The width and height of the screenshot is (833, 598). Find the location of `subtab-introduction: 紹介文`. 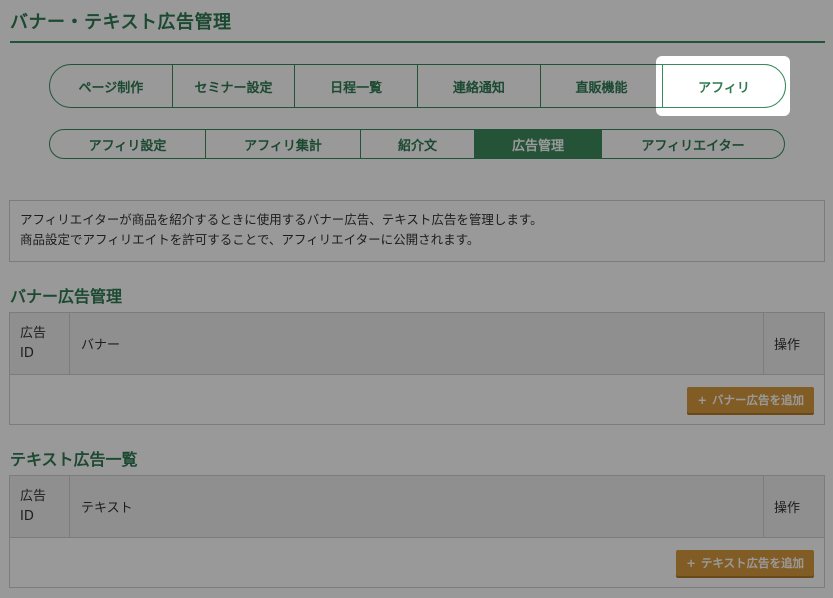

subtab-introduction: 紹介文 is located at coordinates (418, 144).